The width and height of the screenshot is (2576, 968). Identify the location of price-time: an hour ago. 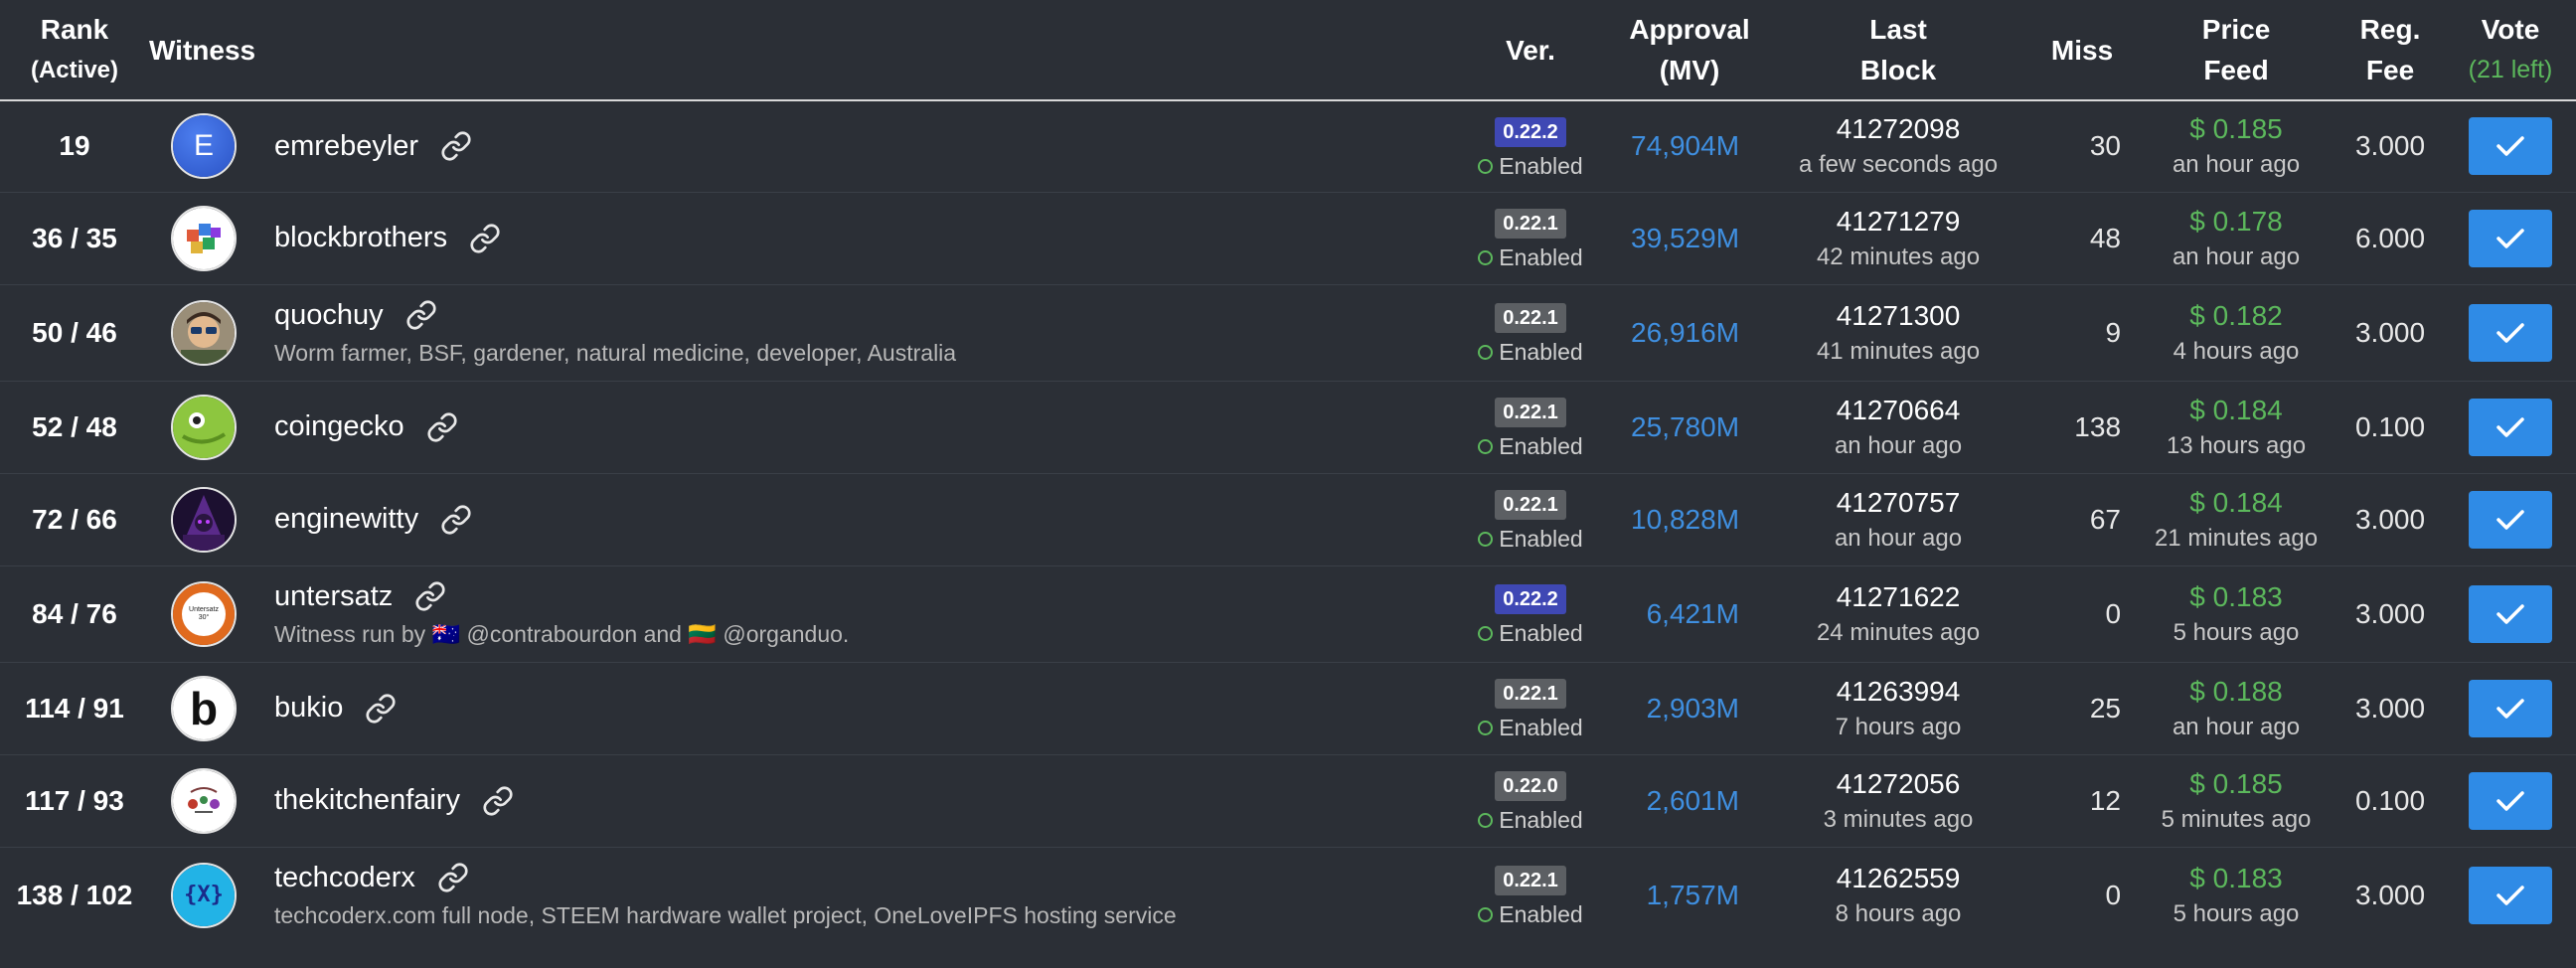
(2236, 726).